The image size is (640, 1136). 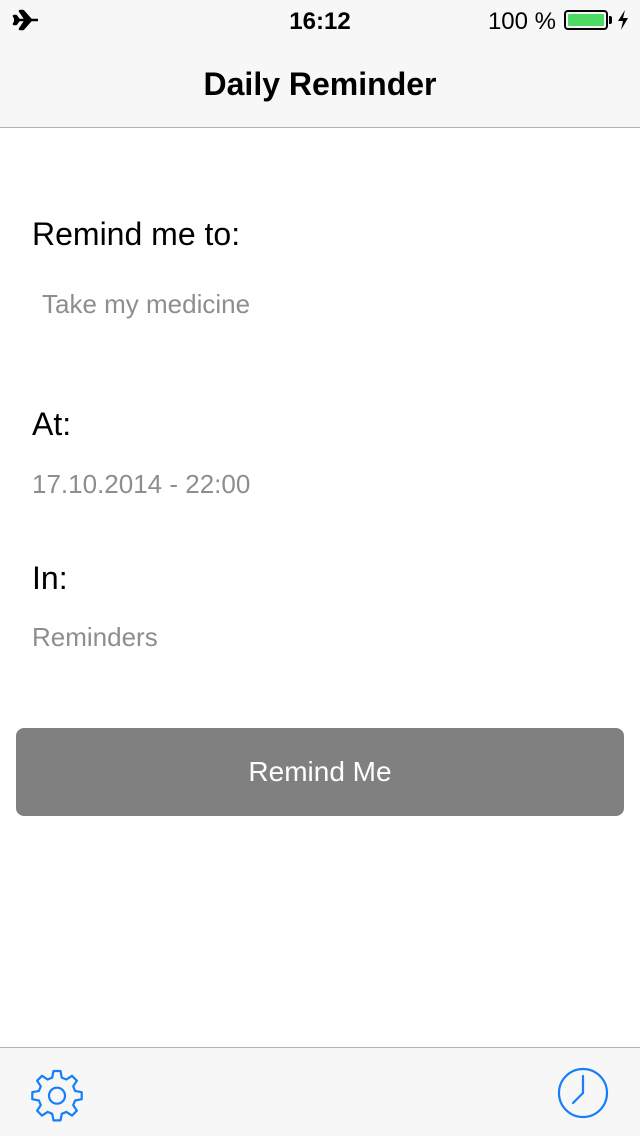 I want to click on gear-icon, so click(x=57, y=1095).